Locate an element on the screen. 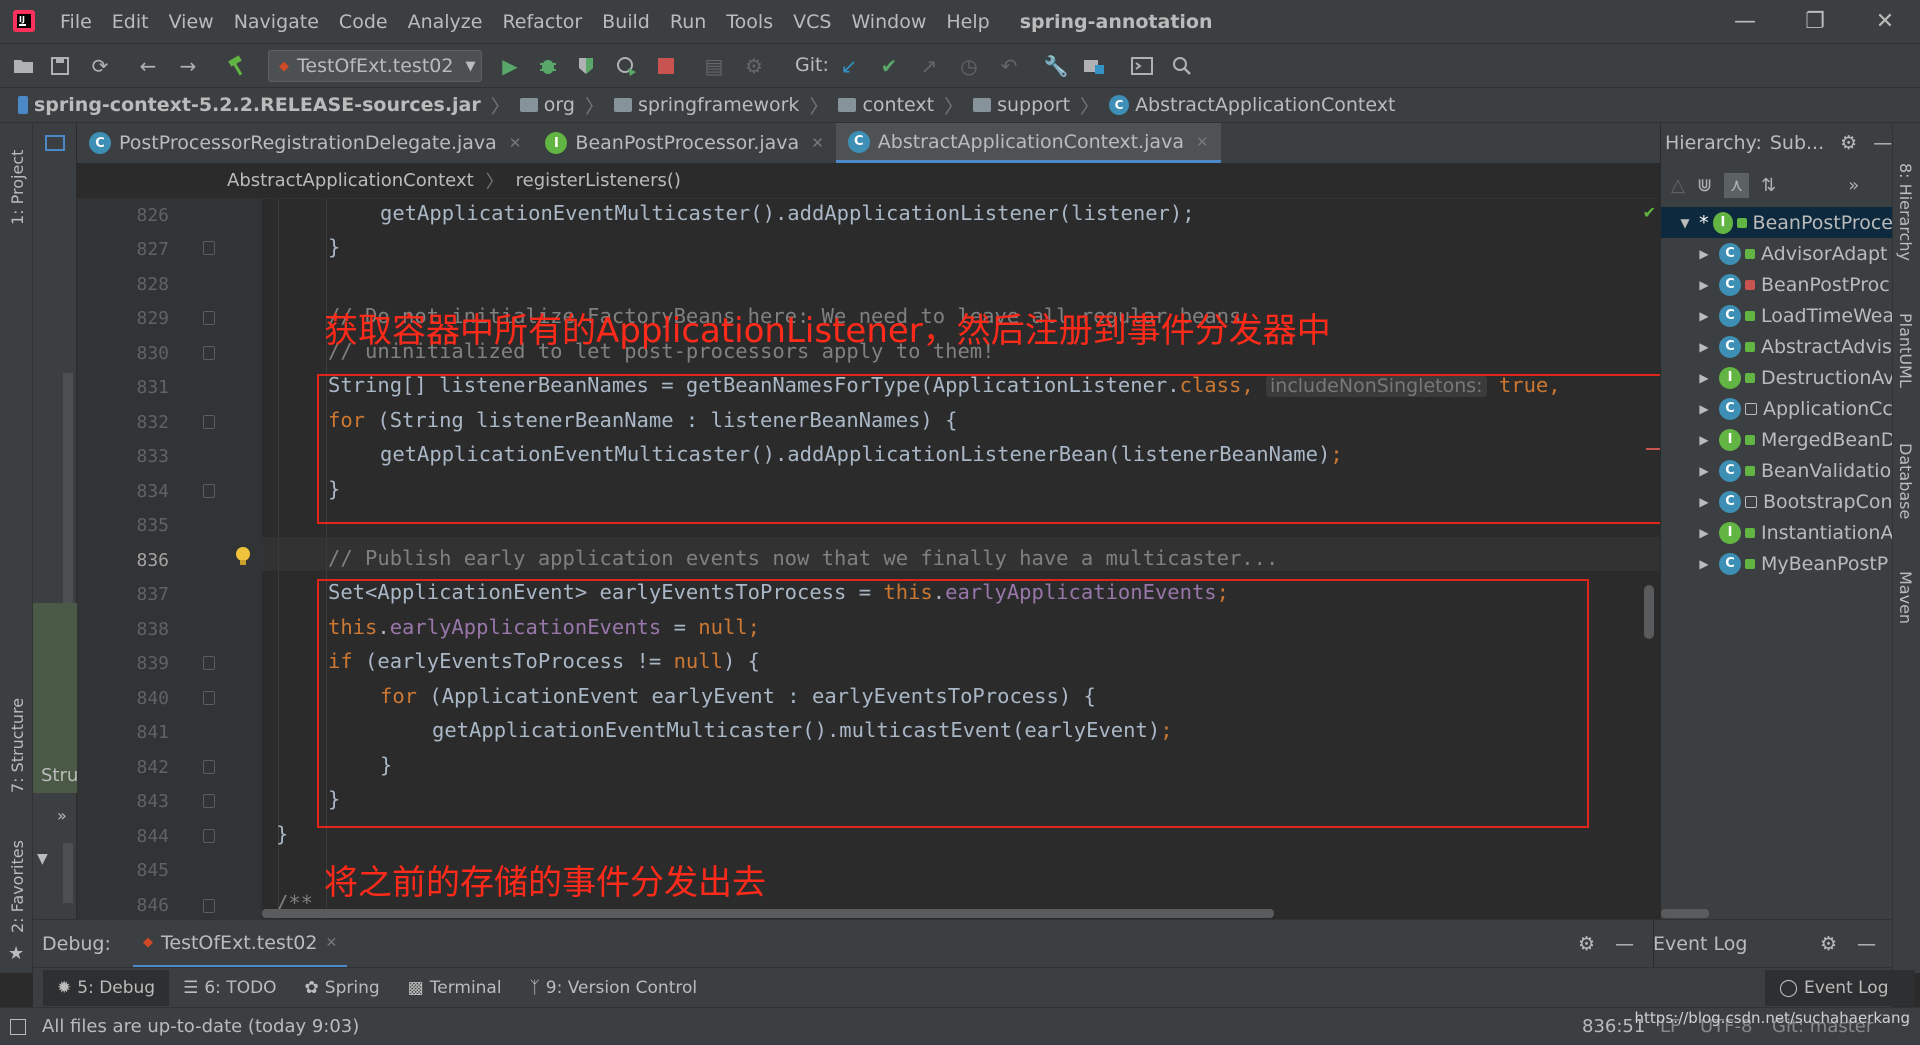 This screenshot has height=1045, width=1920. menu-analyze: Analyze is located at coordinates (445, 22).